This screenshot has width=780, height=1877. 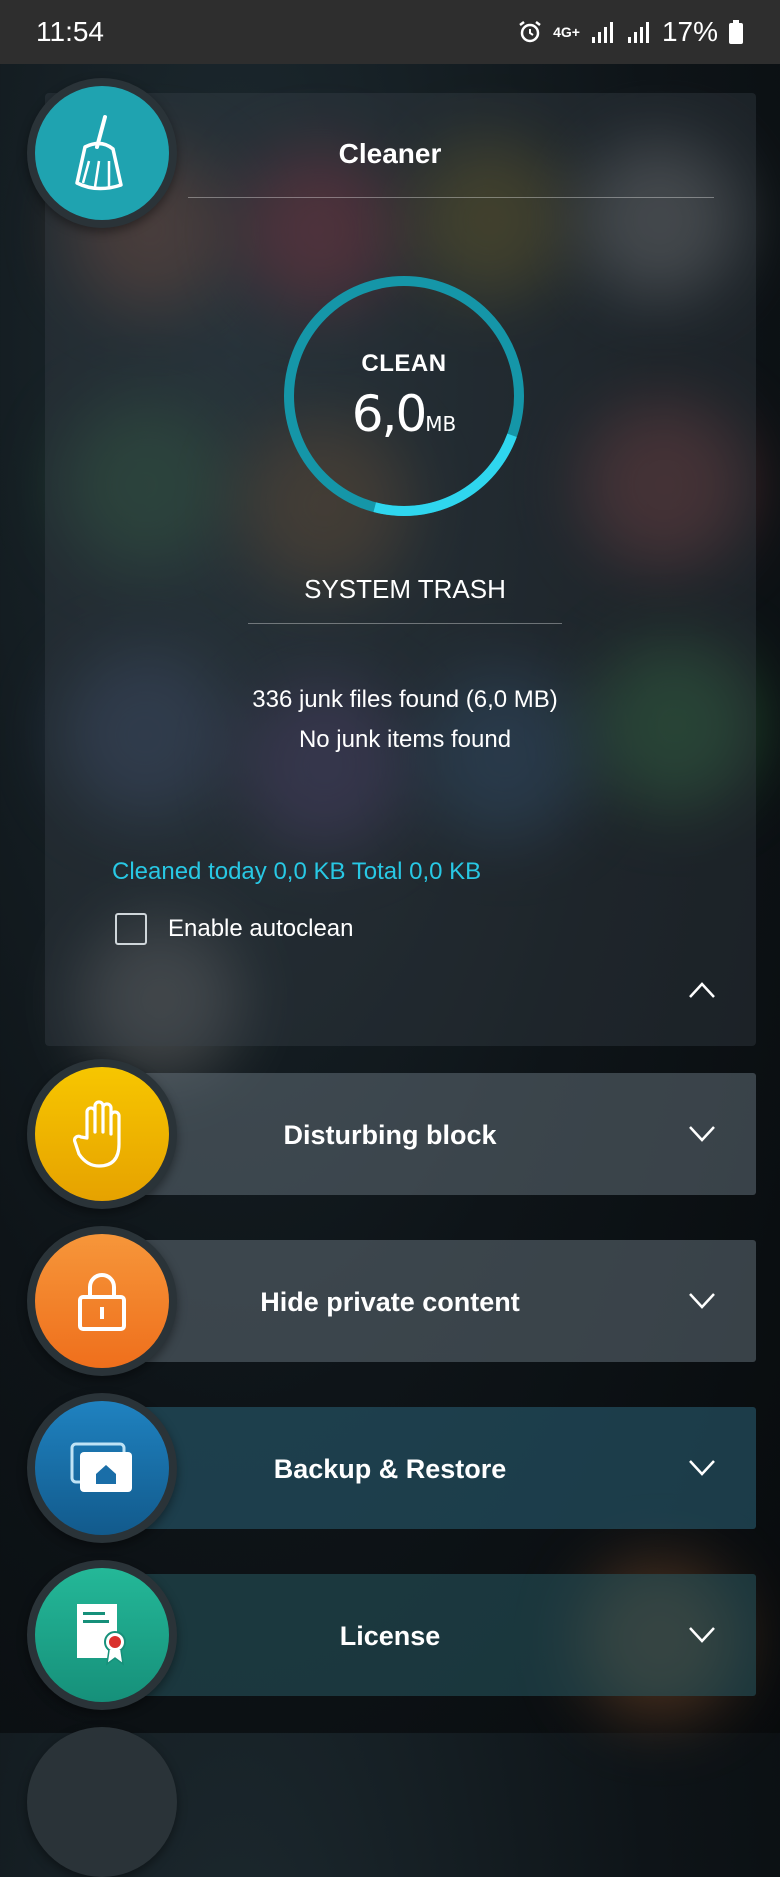 I want to click on battery-icon, so click(x=736, y=32).